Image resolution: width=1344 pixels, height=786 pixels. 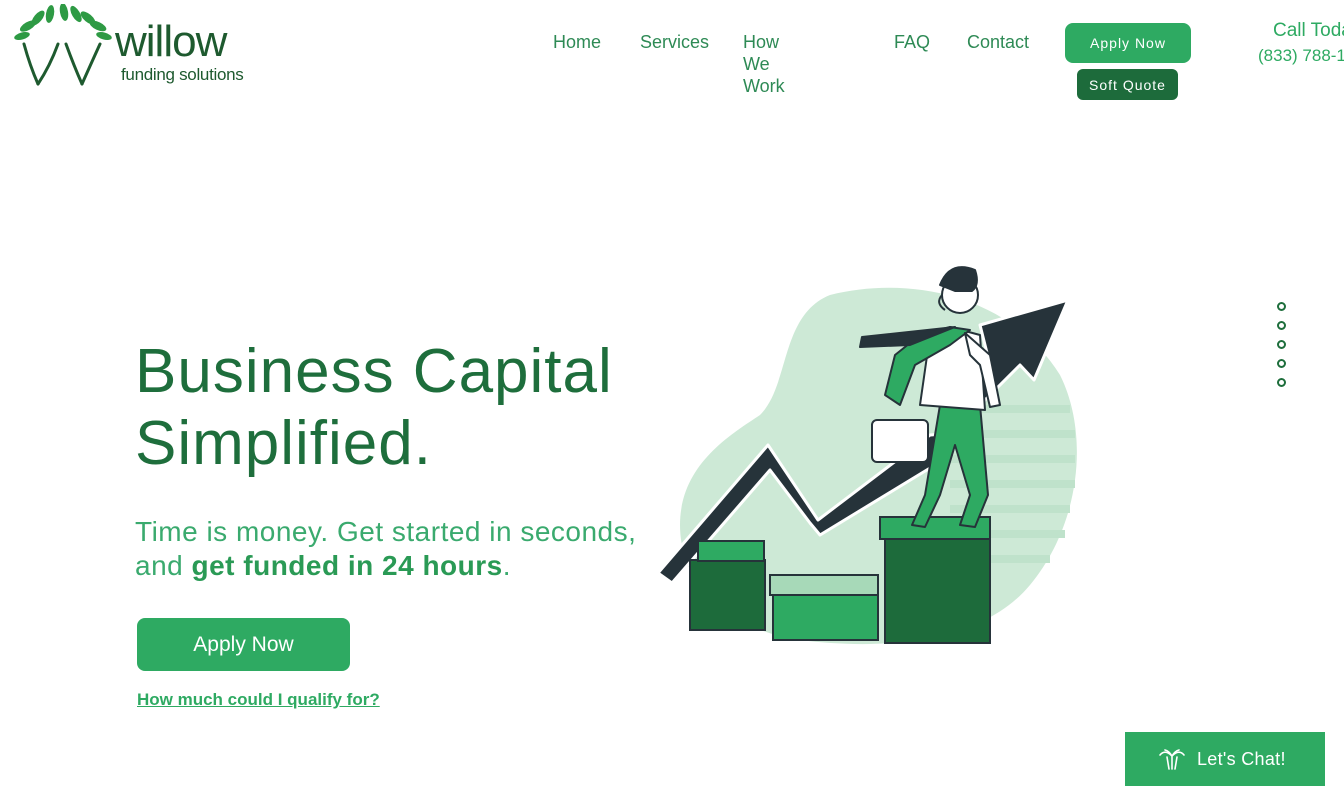 What do you see at coordinates (347, 565) in the screenshot?
I see `hero-subtitle-highlight: get funded in 24 hours` at bounding box center [347, 565].